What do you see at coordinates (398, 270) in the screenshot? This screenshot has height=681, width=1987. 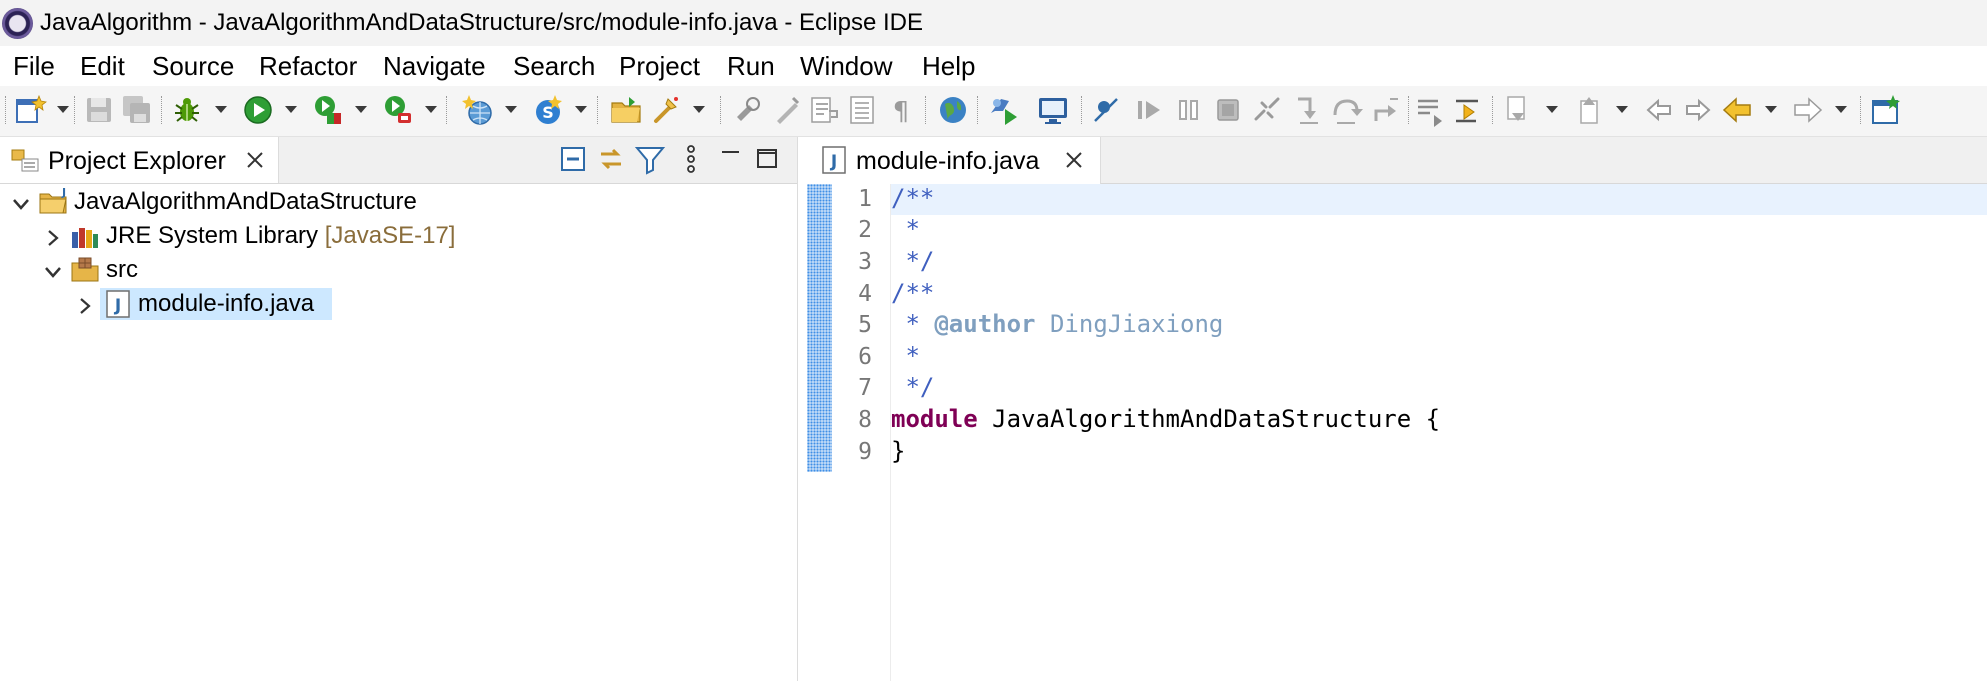 I see `tree-item-src: src` at bounding box center [398, 270].